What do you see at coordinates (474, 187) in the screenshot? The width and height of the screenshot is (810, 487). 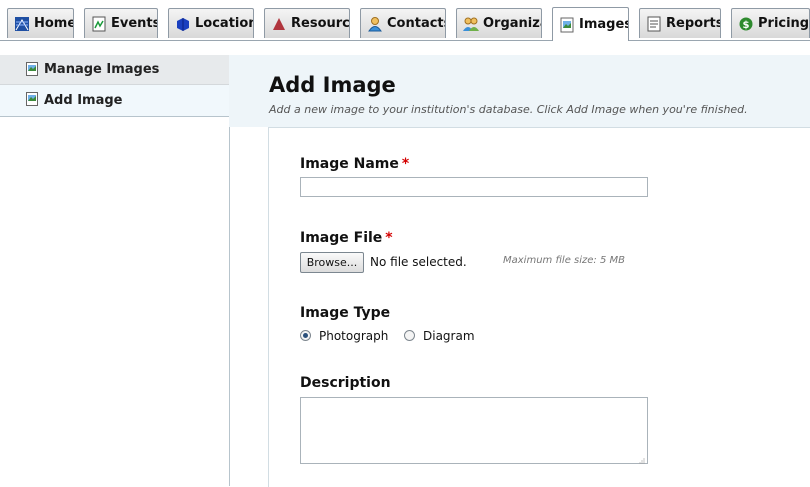 I see `image-name-input` at bounding box center [474, 187].